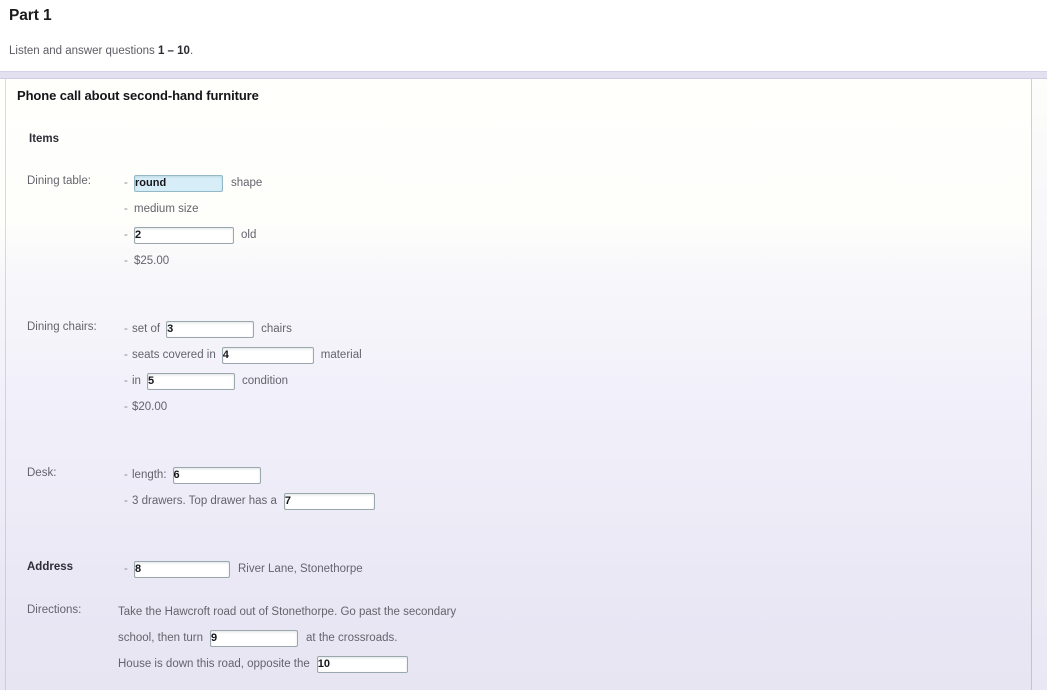  I want to click on row-dining-table-size: - medium size, so click(161, 209).